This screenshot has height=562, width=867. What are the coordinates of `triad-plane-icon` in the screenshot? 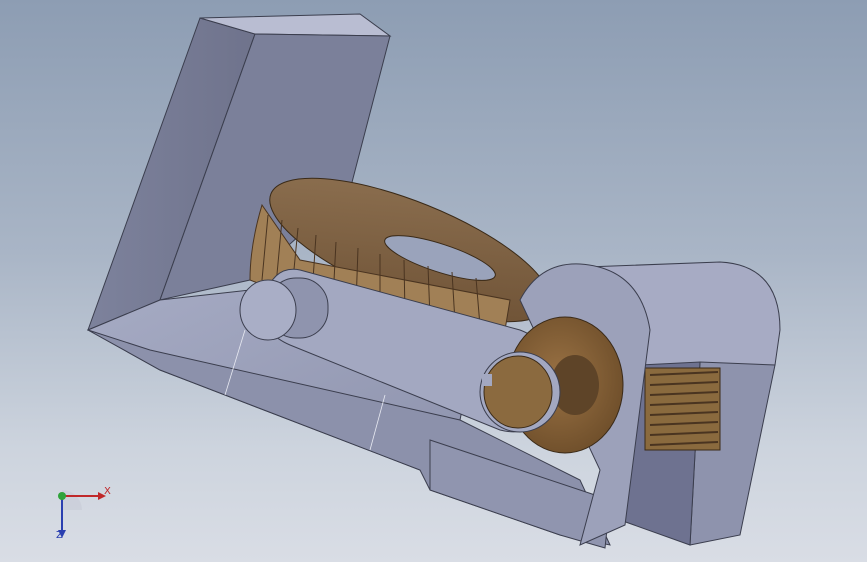 It's located at (72, 500).